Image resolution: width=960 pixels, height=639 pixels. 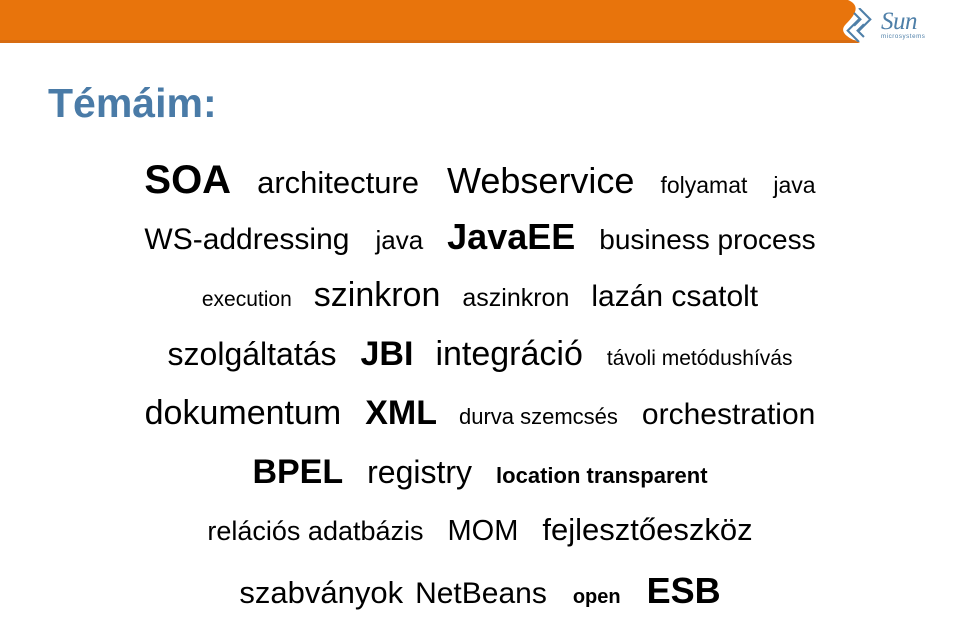 What do you see at coordinates (132, 103) in the screenshot?
I see `page-title: Témáim:` at bounding box center [132, 103].